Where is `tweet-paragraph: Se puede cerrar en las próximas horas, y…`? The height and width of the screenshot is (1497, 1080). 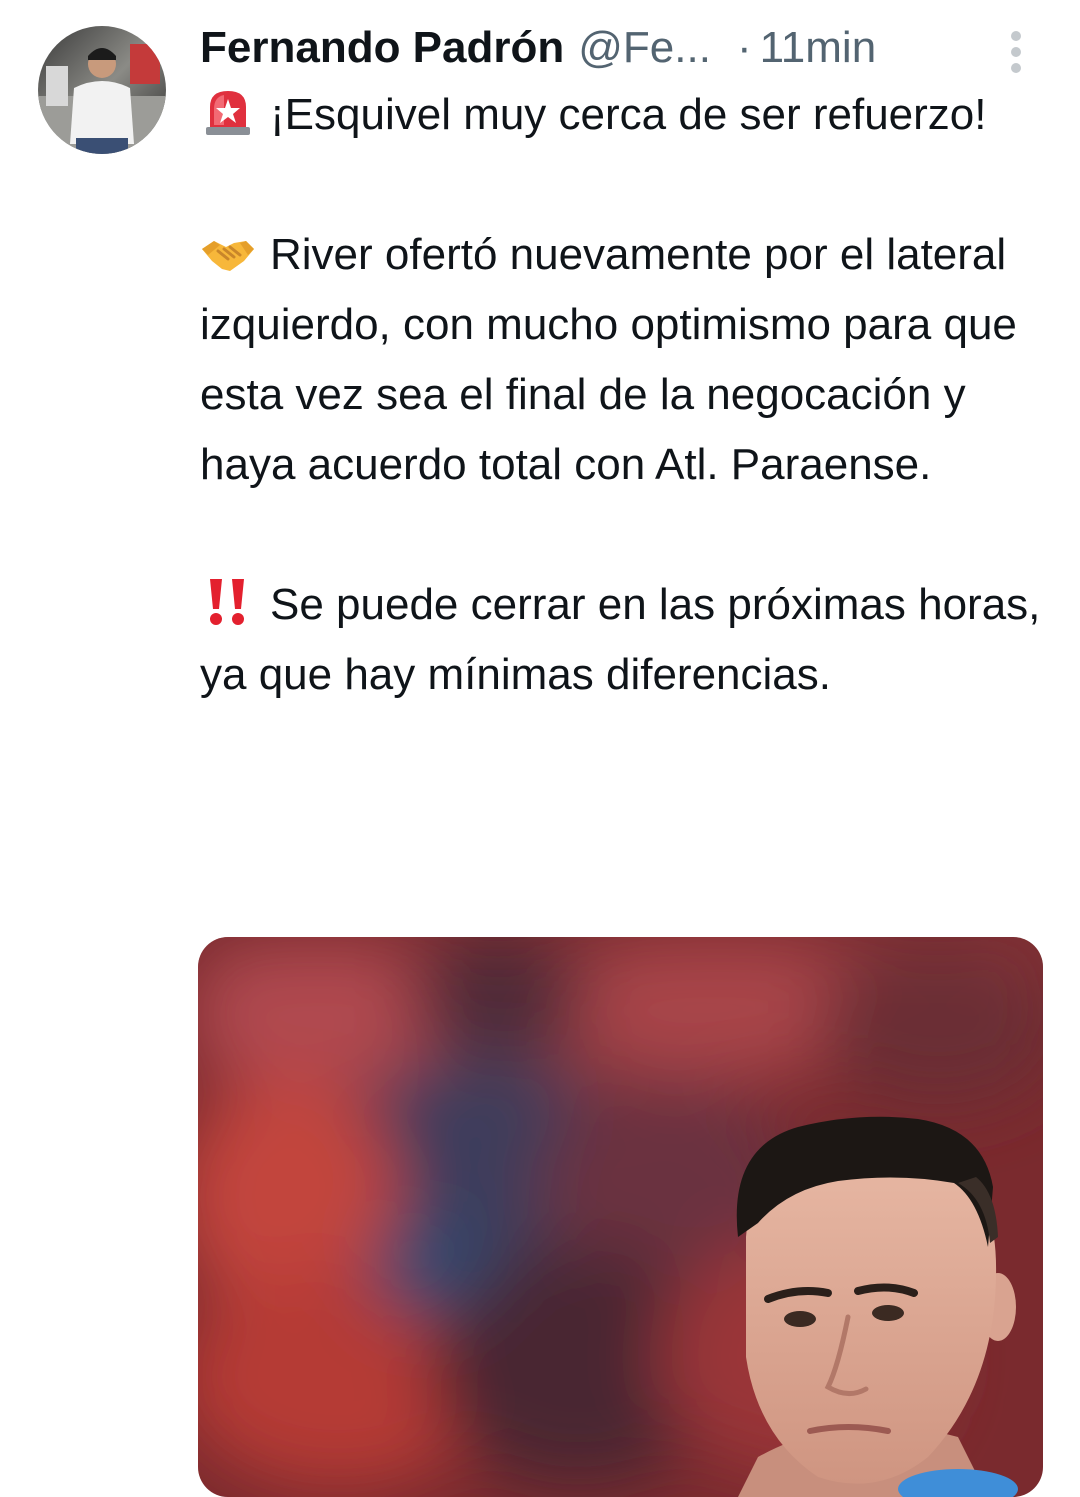 tweet-paragraph: Se puede cerrar en las próximas horas, y… is located at coordinates (625, 640).